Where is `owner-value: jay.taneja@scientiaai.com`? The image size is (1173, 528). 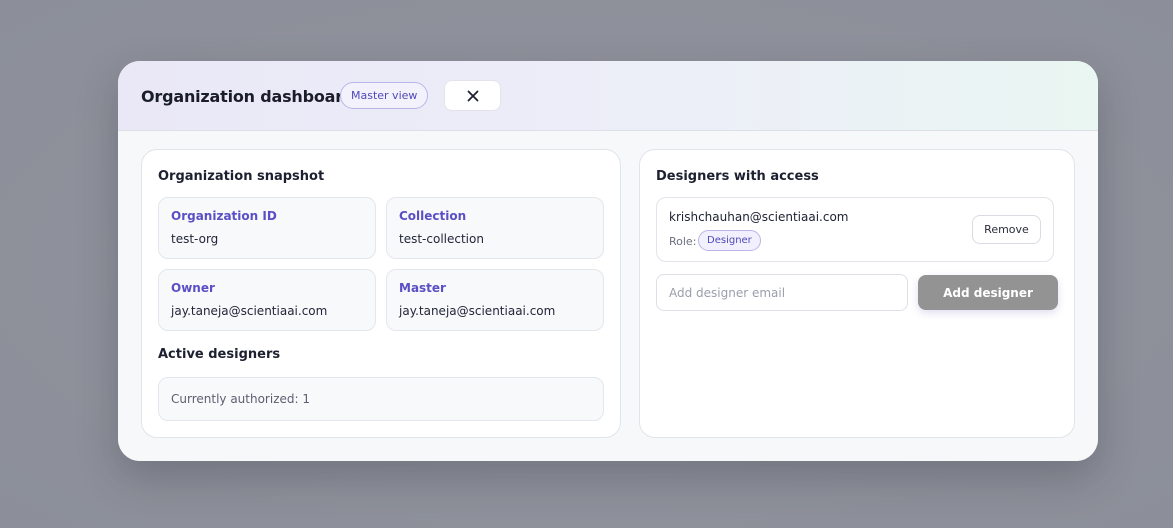 owner-value: jay.taneja@scientiaai.com is located at coordinates (249, 311).